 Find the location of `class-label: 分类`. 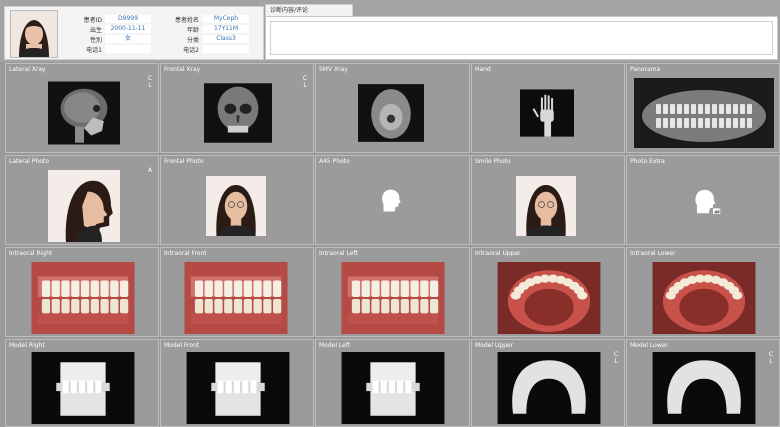

class-label: 分类 is located at coordinates (192, 40).